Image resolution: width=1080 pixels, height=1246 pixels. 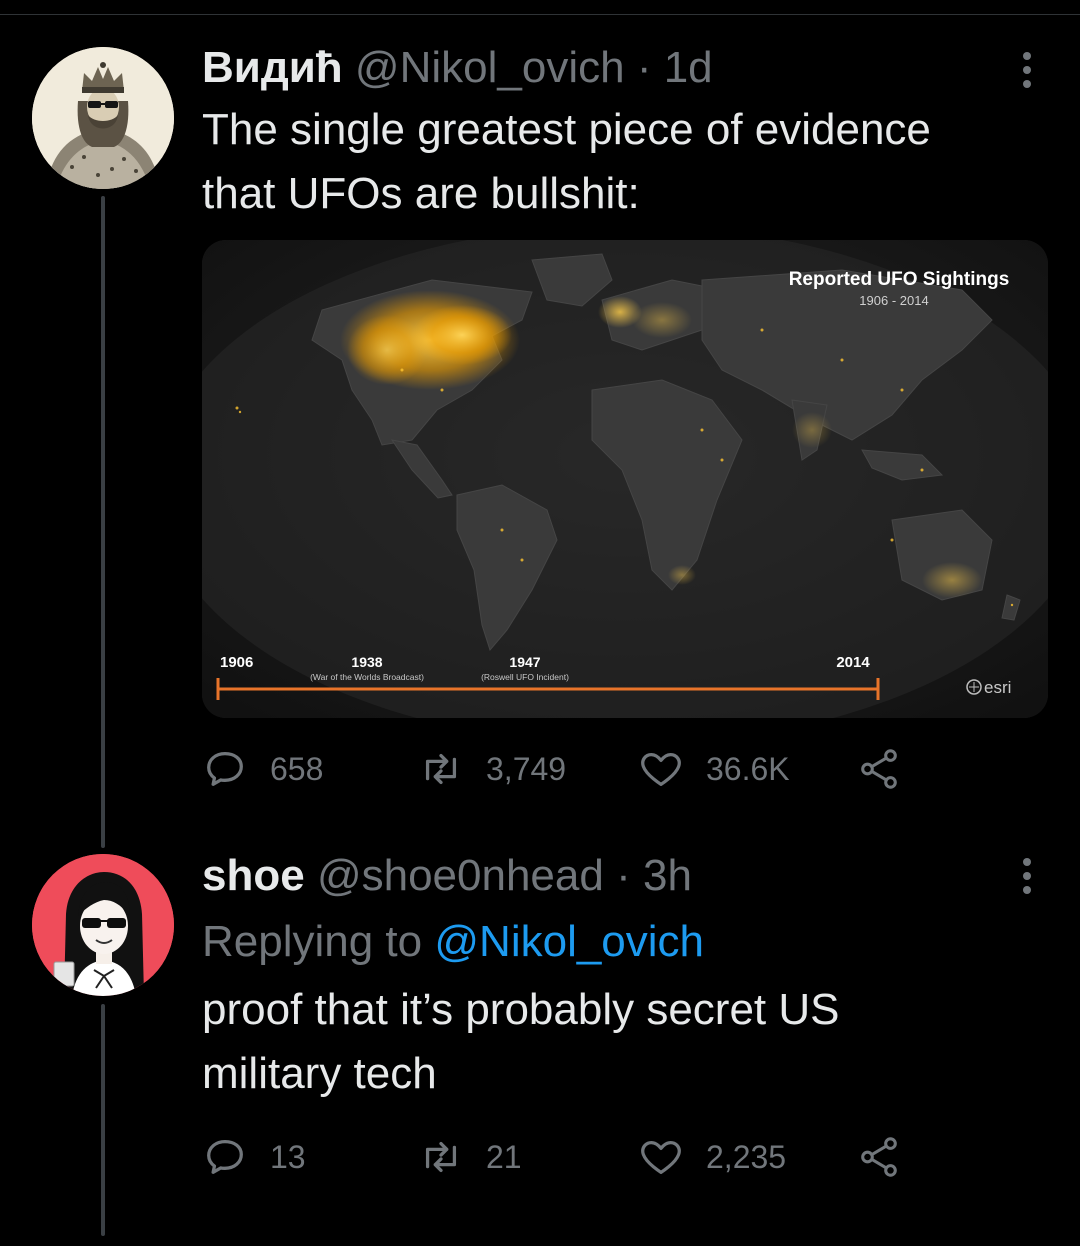 I want to click on retweet-count: 21, so click(x=504, y=1156).